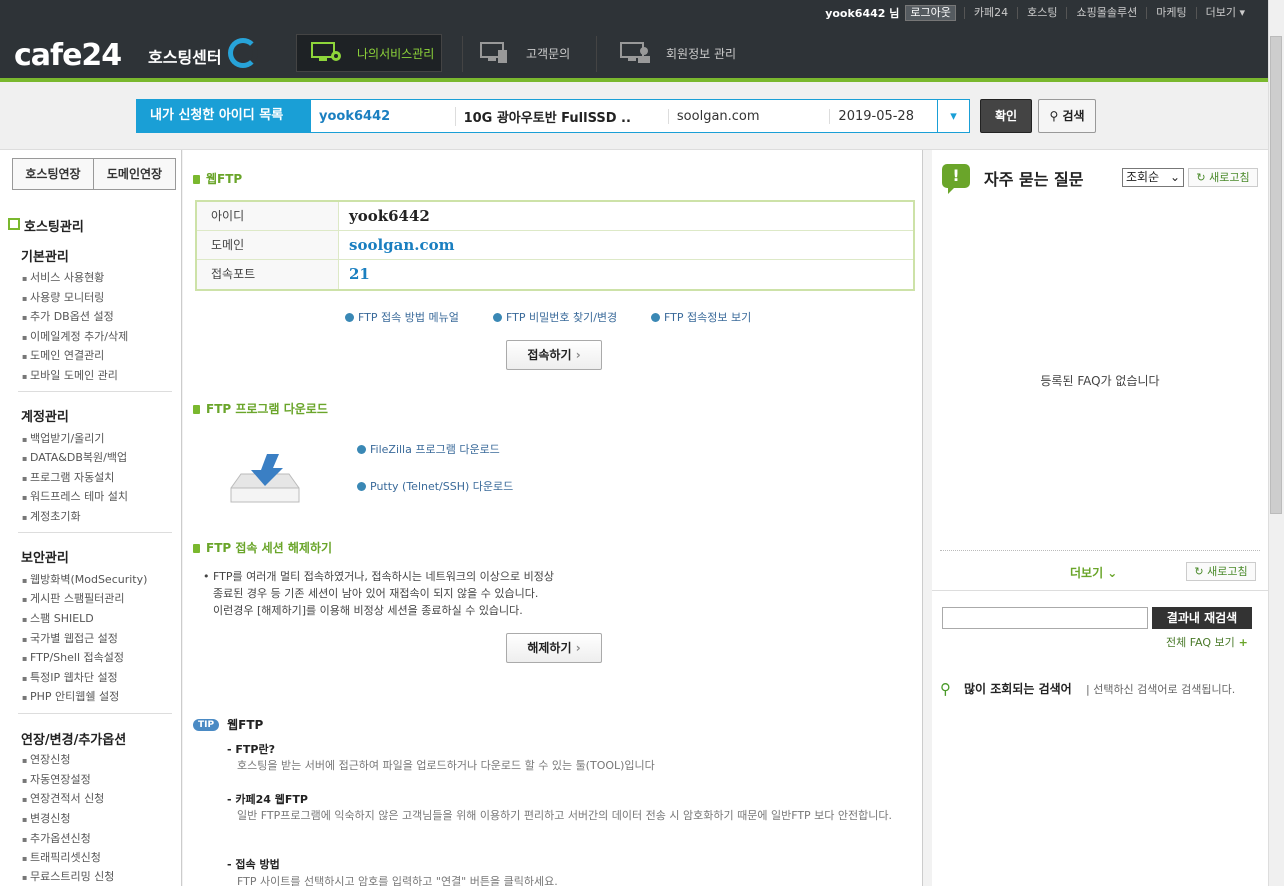 The image size is (1284, 886). I want to click on webftp-title: 웹FTP, so click(217, 178).